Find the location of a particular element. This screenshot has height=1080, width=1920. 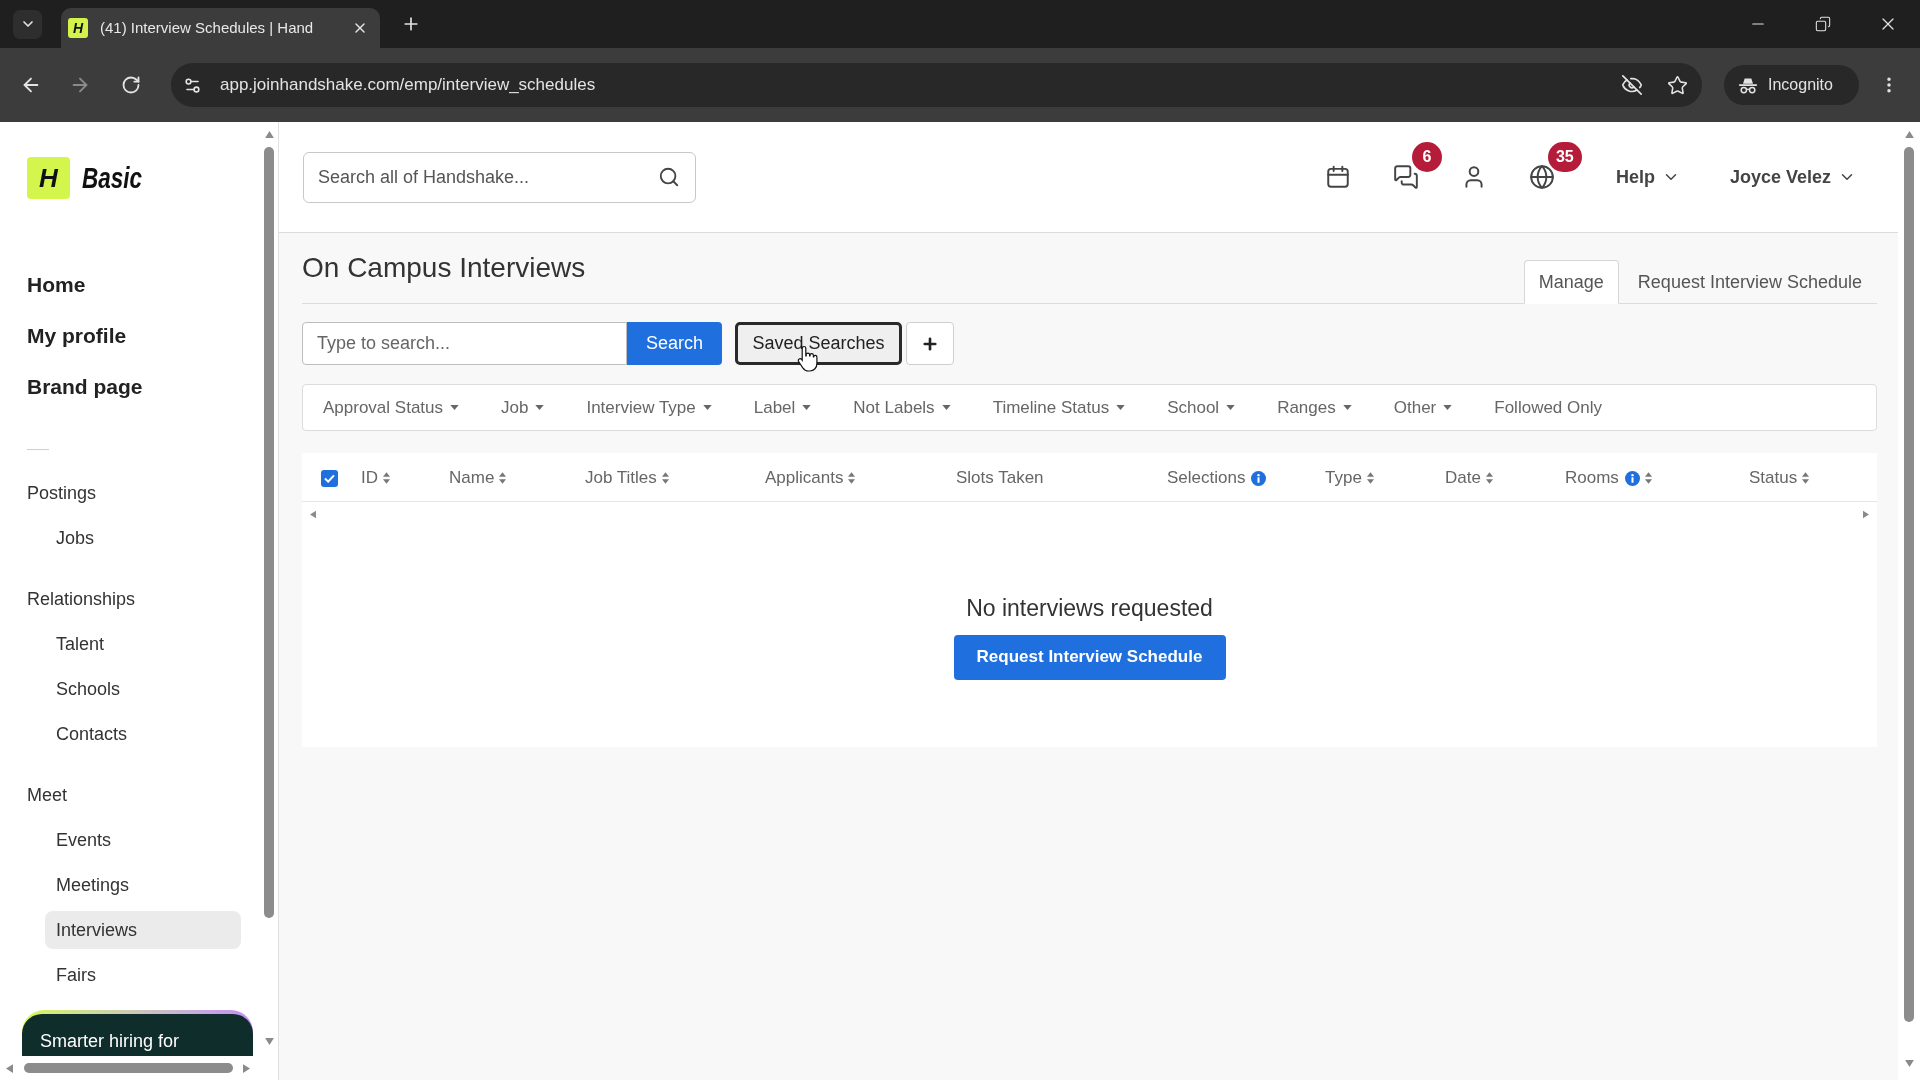

page-title: On Campus Interviews is located at coordinates (444, 268).